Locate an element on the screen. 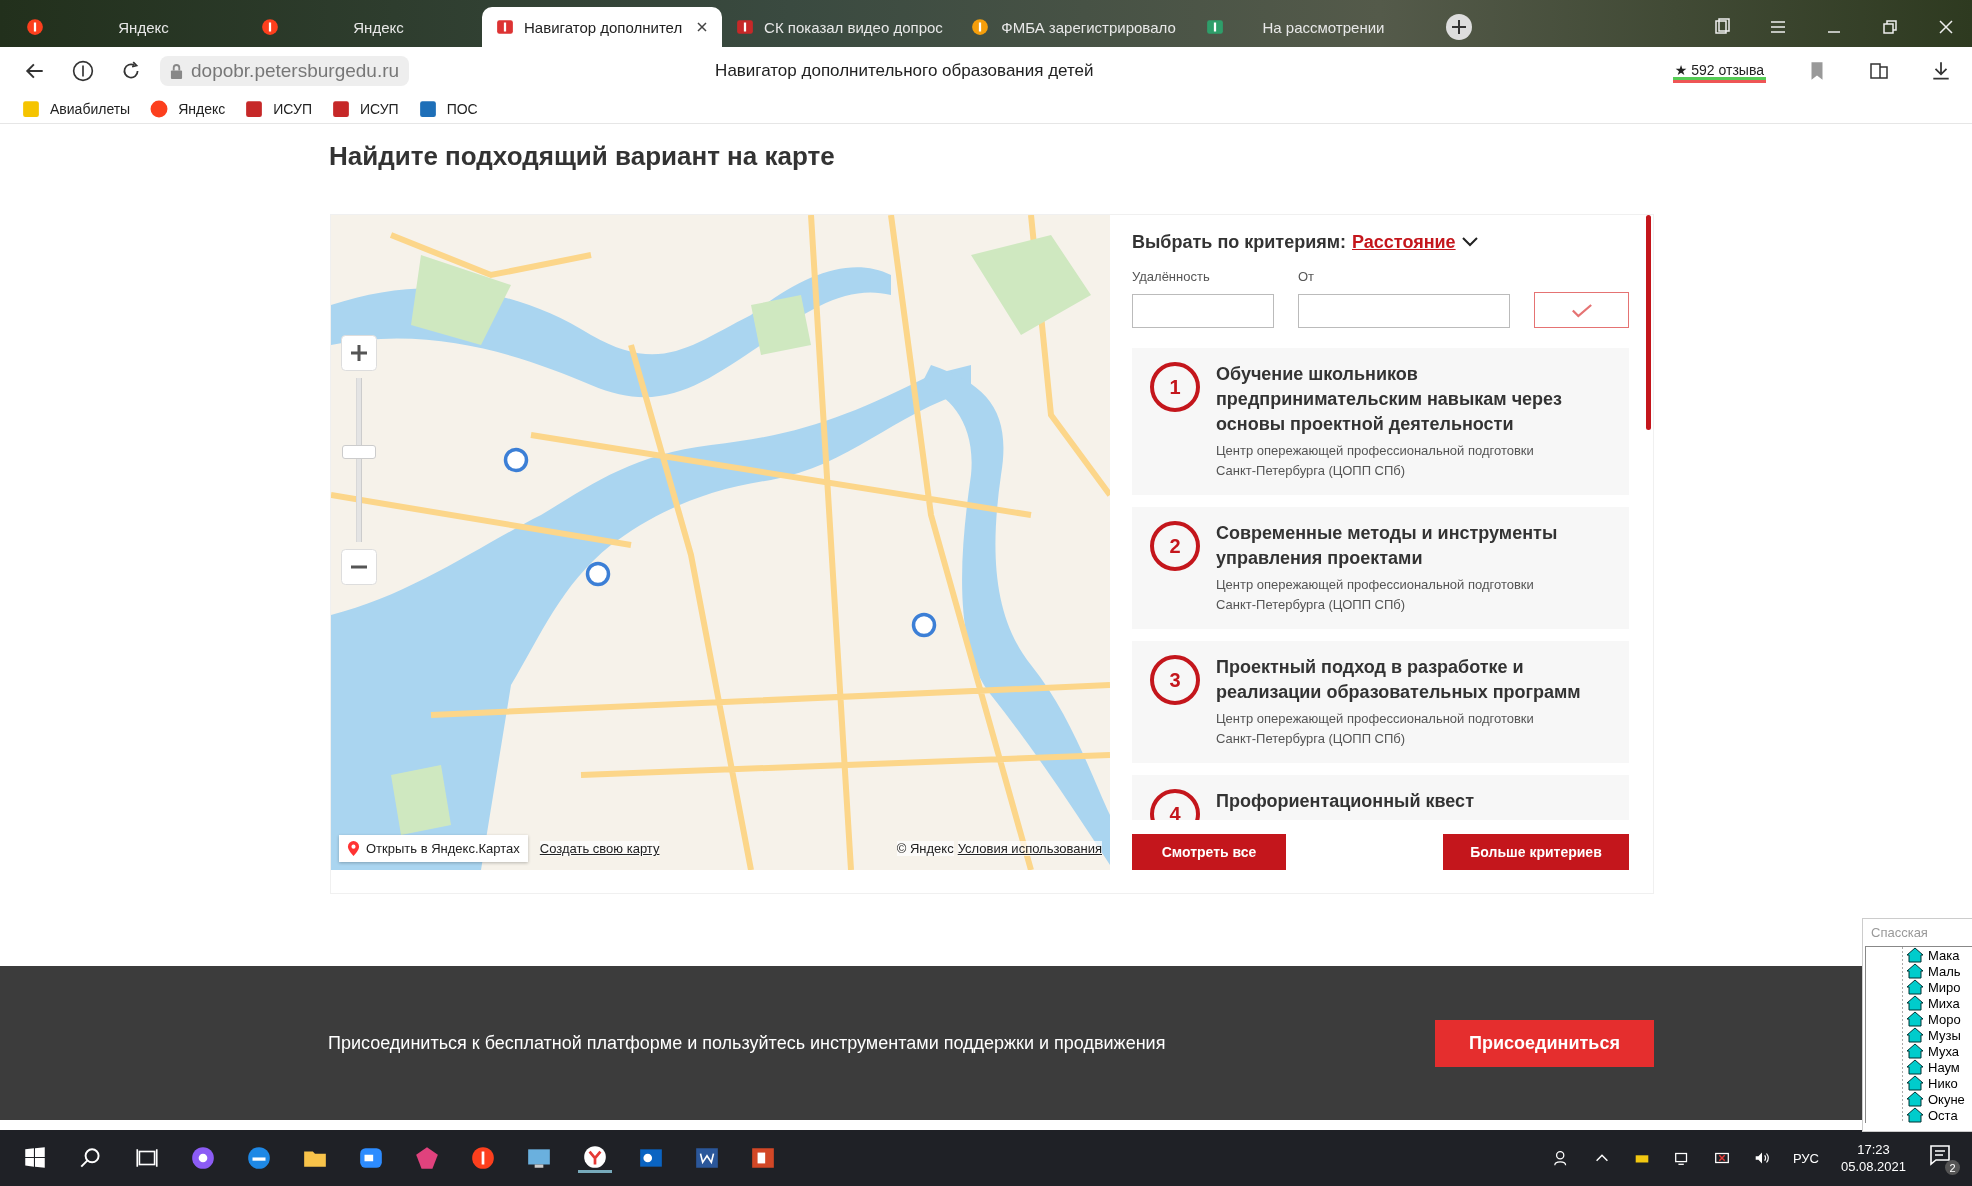 This screenshot has width=1972, height=1186. clock: 17:23 05.08.2021 is located at coordinates (1873, 1158).